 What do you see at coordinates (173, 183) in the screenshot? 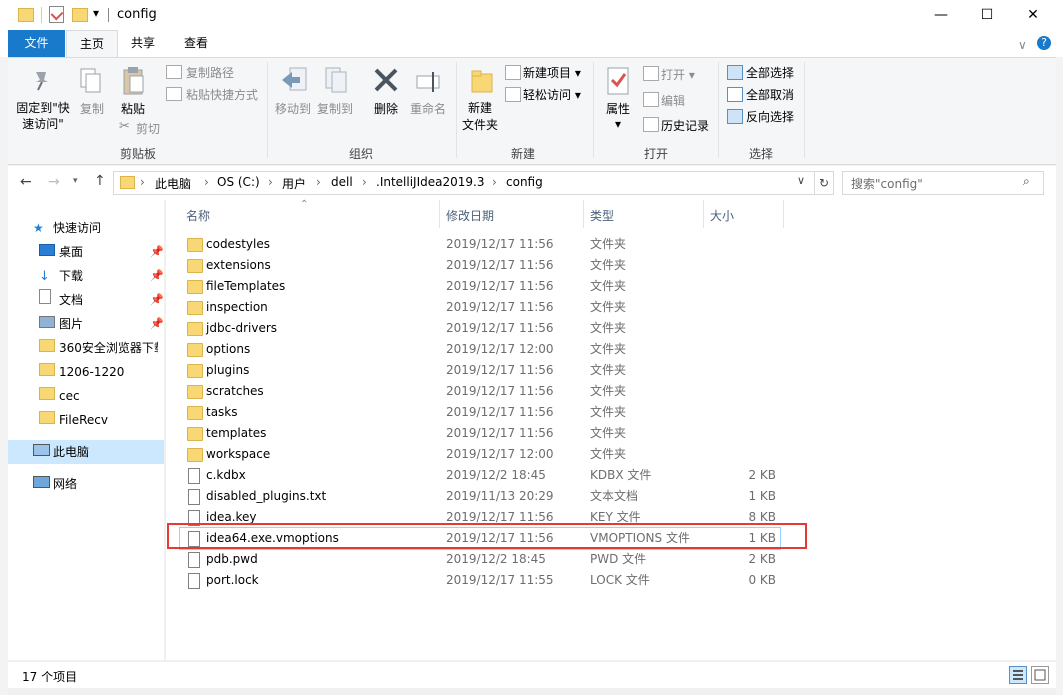
I see `breadcrumb-item: 此电脑` at bounding box center [173, 183].